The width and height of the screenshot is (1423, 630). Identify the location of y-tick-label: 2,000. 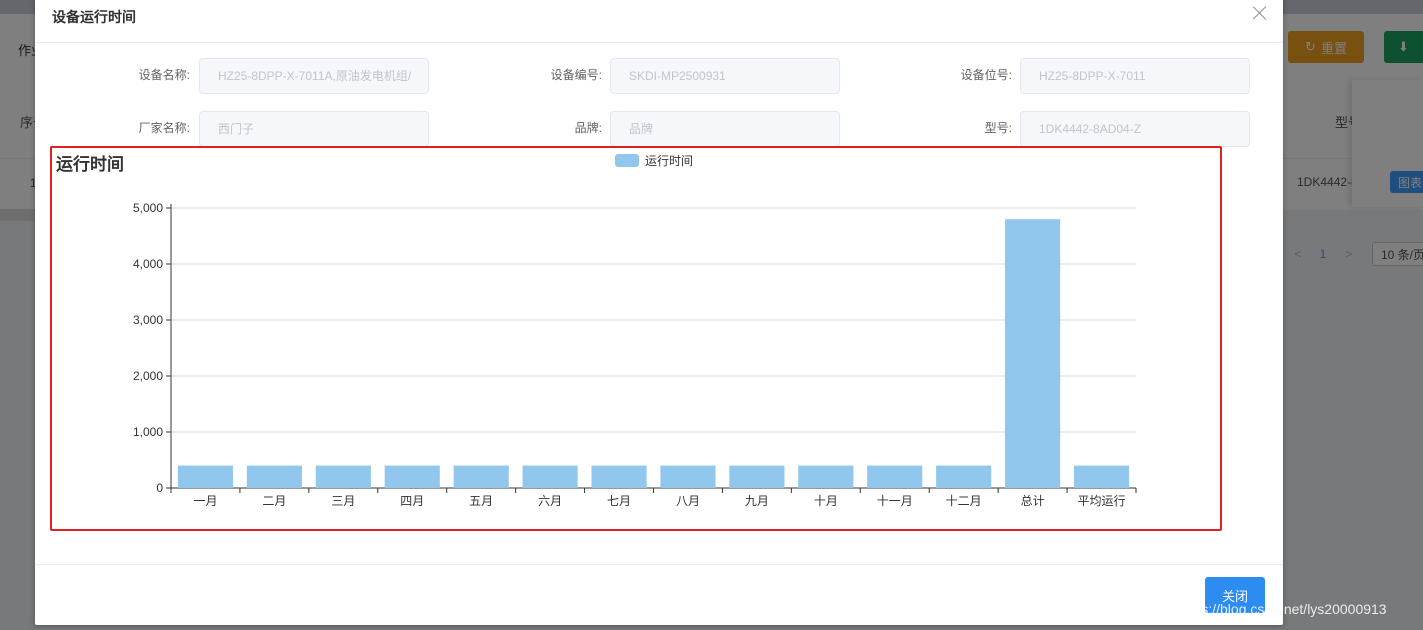
(148, 376).